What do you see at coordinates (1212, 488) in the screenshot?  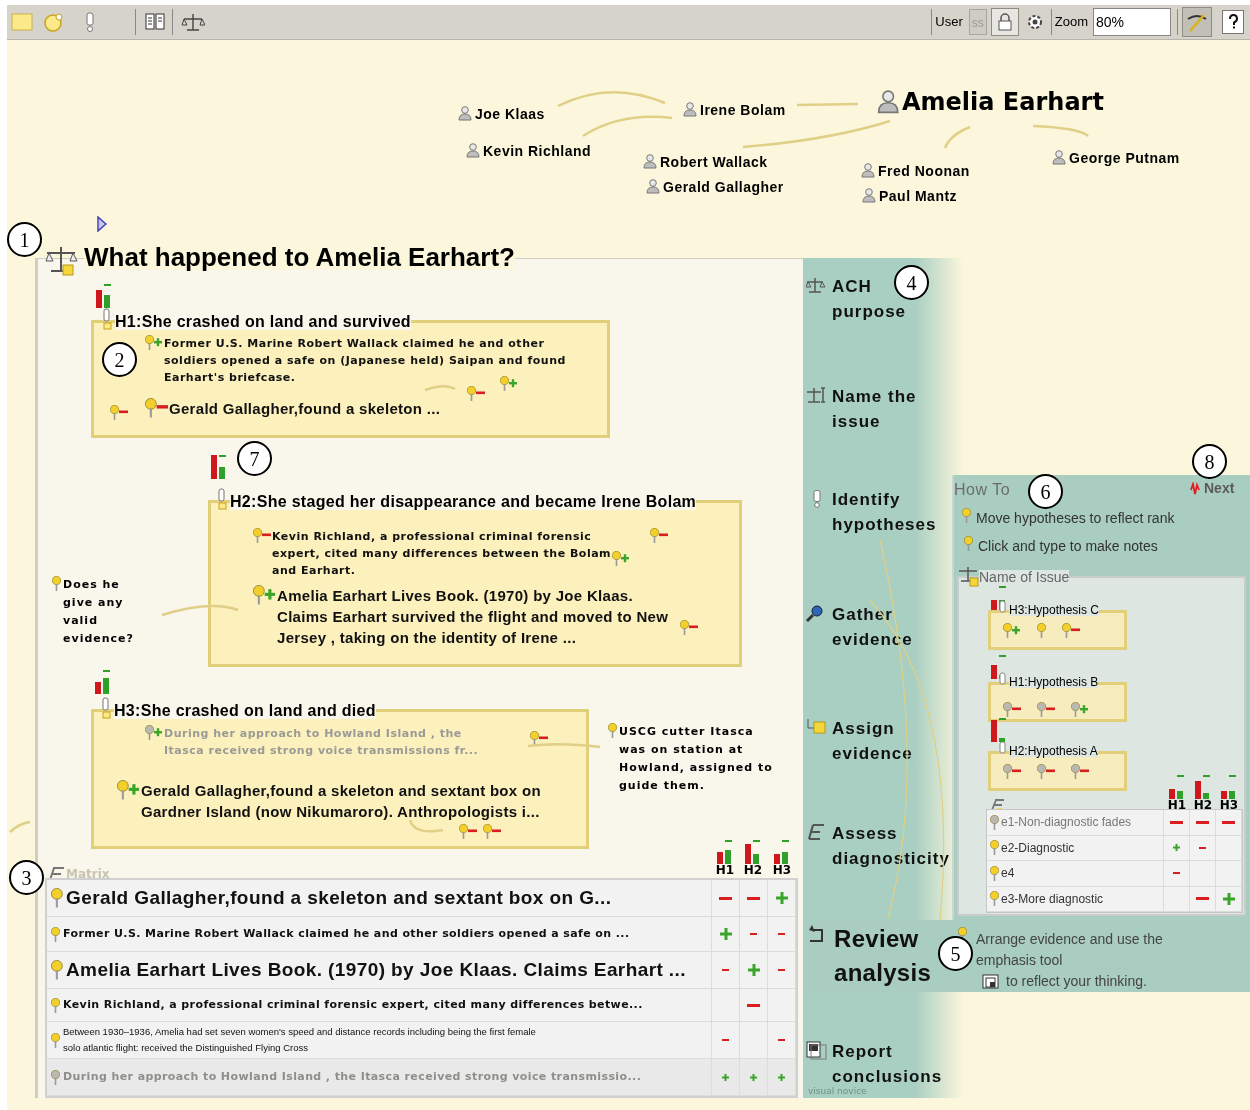 I see `next-link: Next` at bounding box center [1212, 488].